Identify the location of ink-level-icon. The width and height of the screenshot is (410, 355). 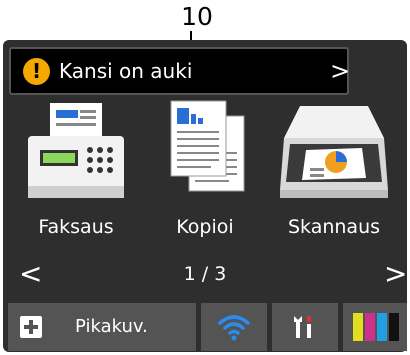
(376, 327).